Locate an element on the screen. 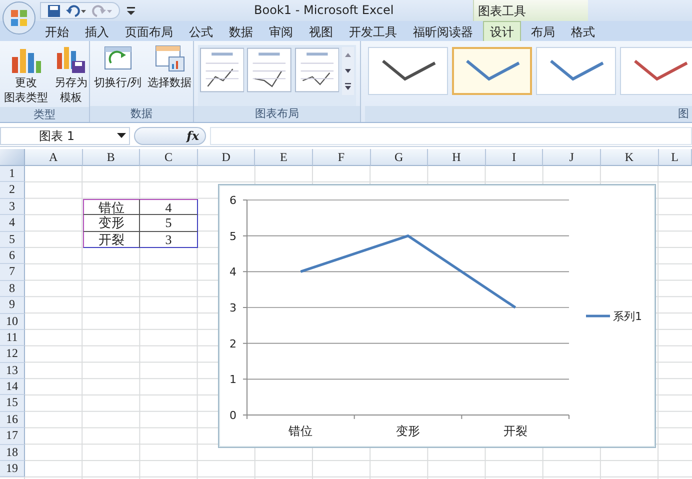 The height and width of the screenshot is (479, 692). row-header: 3 is located at coordinates (12, 207).